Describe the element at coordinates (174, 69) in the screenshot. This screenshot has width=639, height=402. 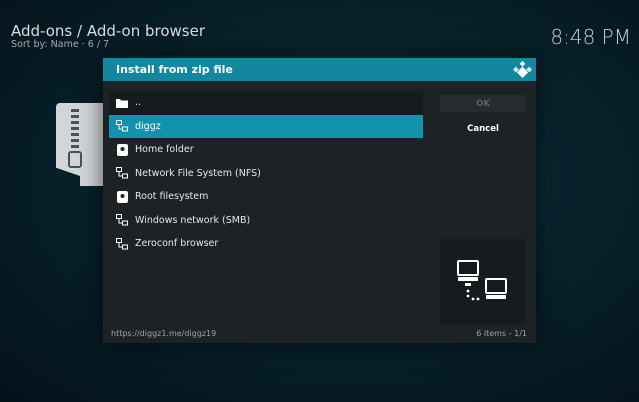
I see `dialog-title: Install from zip file` at that location.